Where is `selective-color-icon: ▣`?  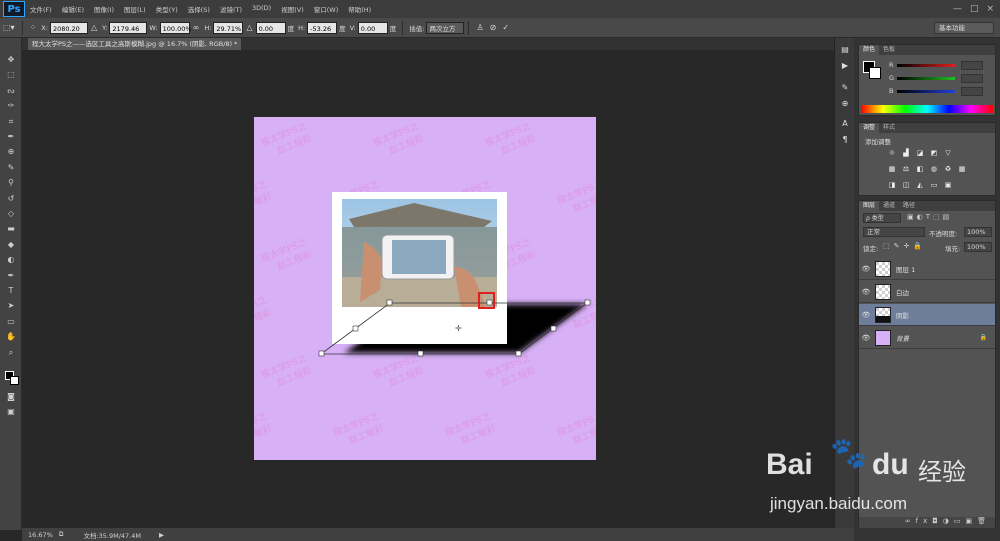 selective-color-icon: ▣ is located at coordinates (948, 185).